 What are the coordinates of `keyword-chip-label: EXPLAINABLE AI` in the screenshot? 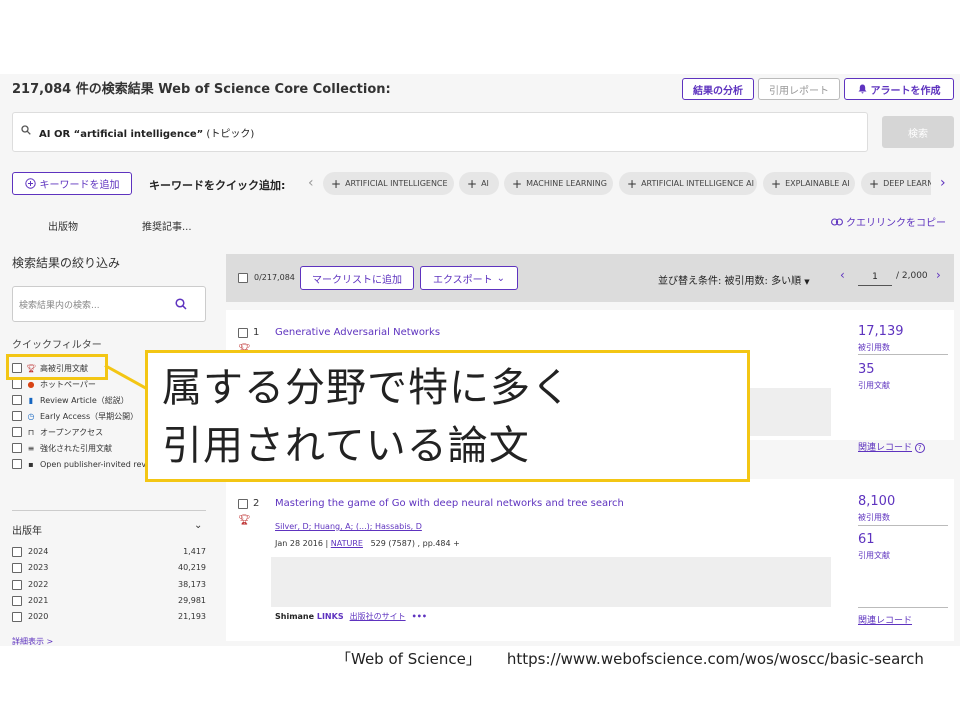 It's located at (817, 183).